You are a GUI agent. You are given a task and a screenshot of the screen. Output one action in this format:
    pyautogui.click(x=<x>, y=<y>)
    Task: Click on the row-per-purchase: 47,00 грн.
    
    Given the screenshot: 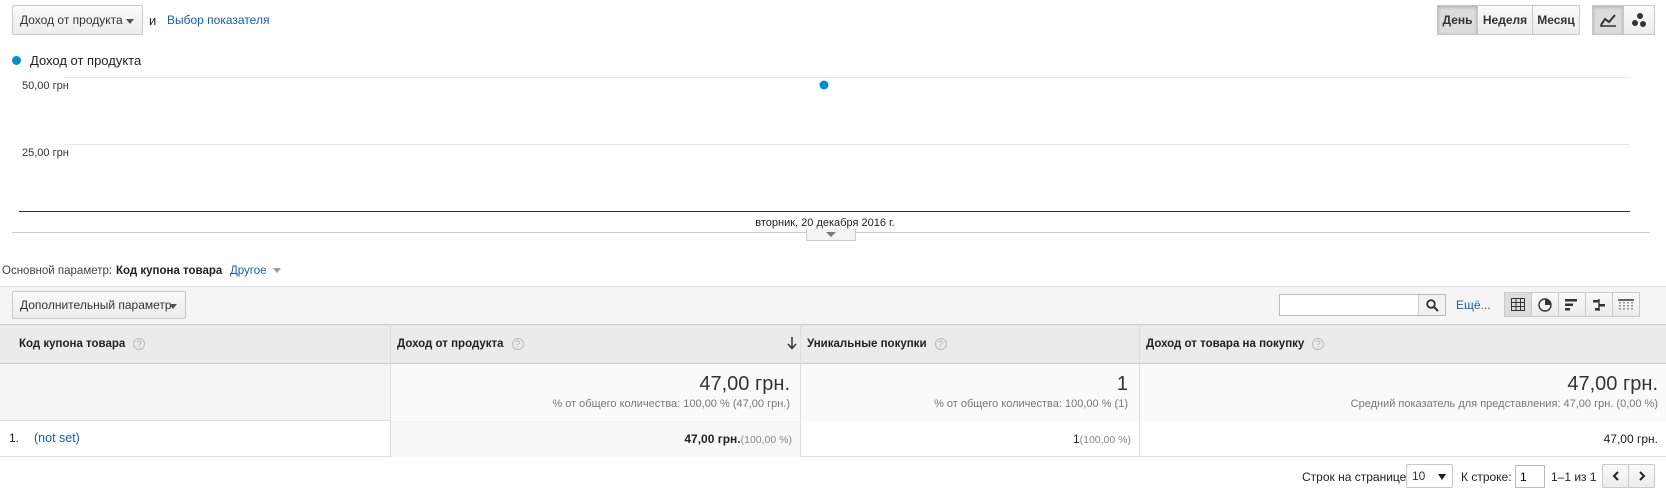 What is the action you would take?
    pyautogui.click(x=1630, y=439)
    